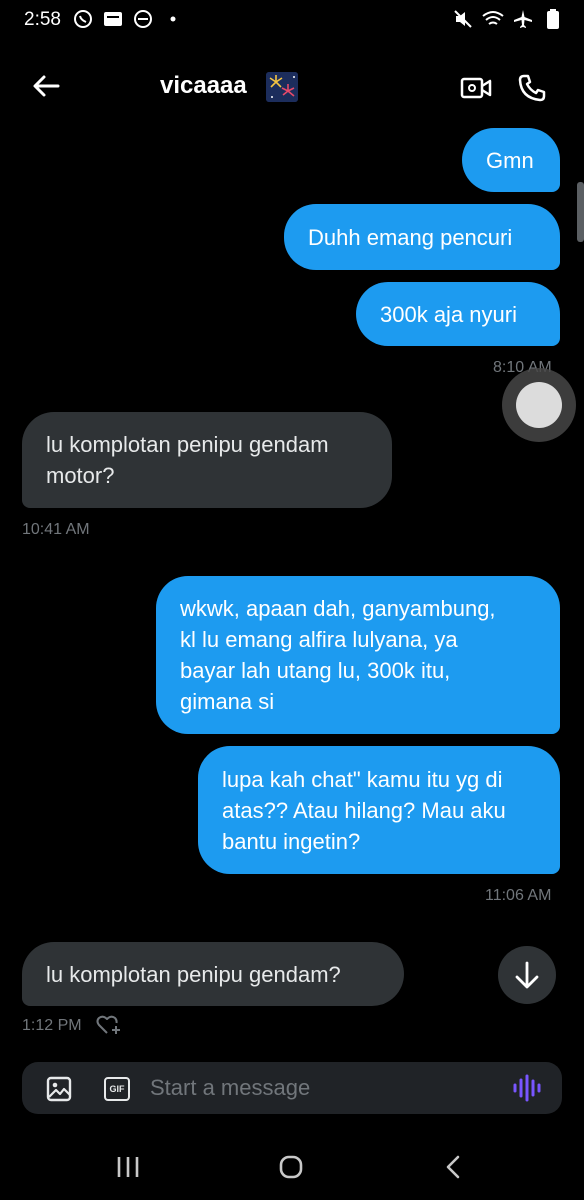 The image size is (584, 1200). Describe the element at coordinates (539, 405) in the screenshot. I see `assistive-touch-button` at that location.